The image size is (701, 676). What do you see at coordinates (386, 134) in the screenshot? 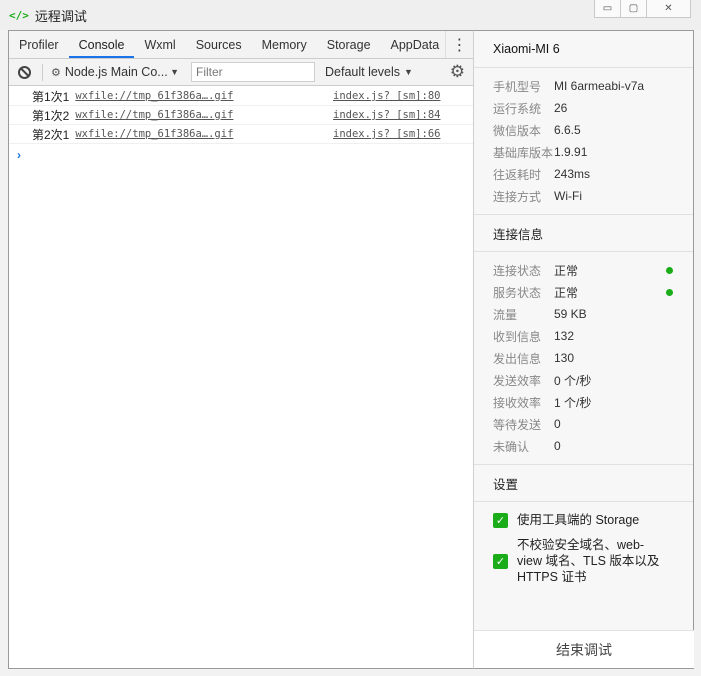
I see `log-source-link: index.js? [sm]:66` at bounding box center [386, 134].